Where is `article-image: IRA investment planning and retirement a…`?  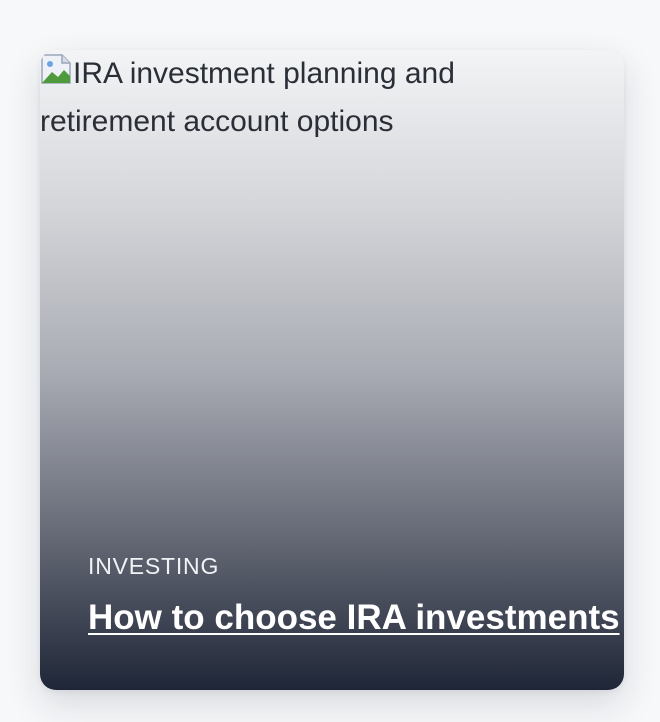 article-image: IRA investment planning and retirement a… is located at coordinates (300, 98).